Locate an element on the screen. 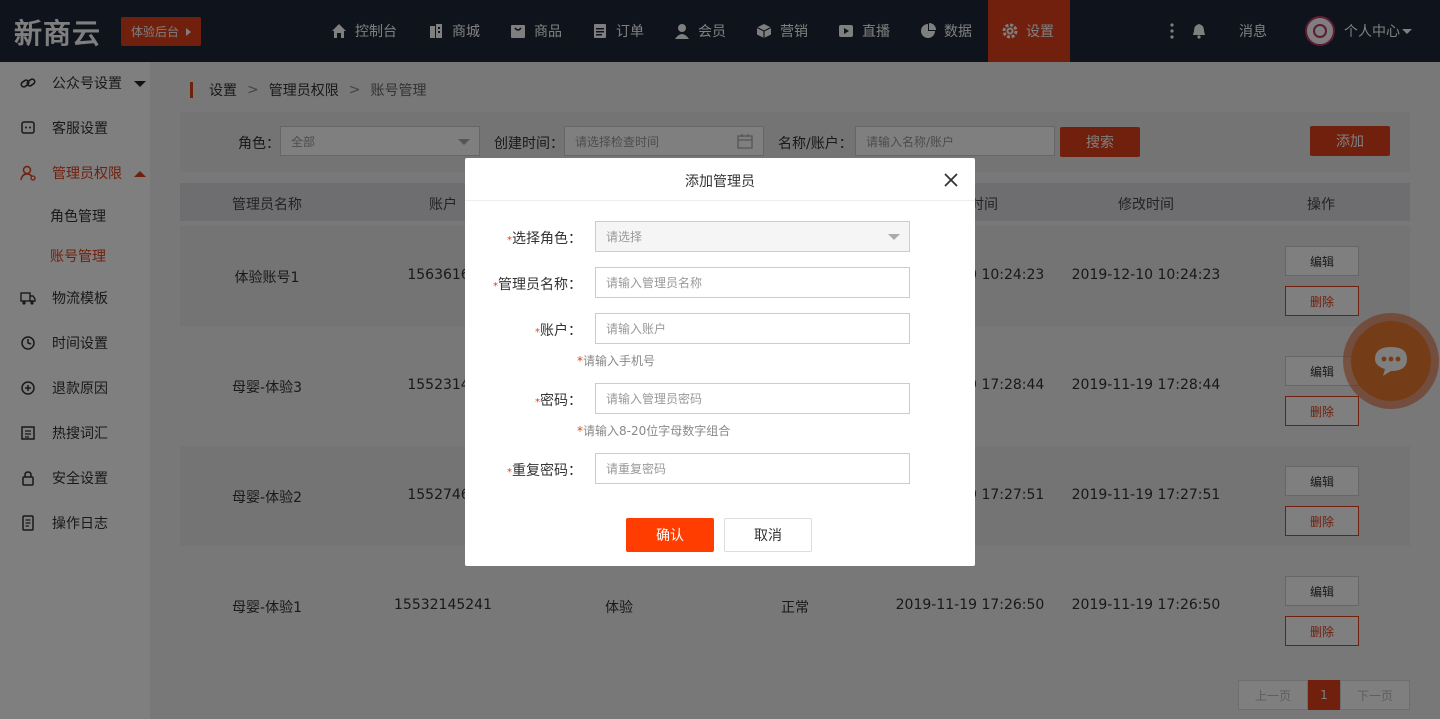  cancel-button: 取消 is located at coordinates (768, 535).